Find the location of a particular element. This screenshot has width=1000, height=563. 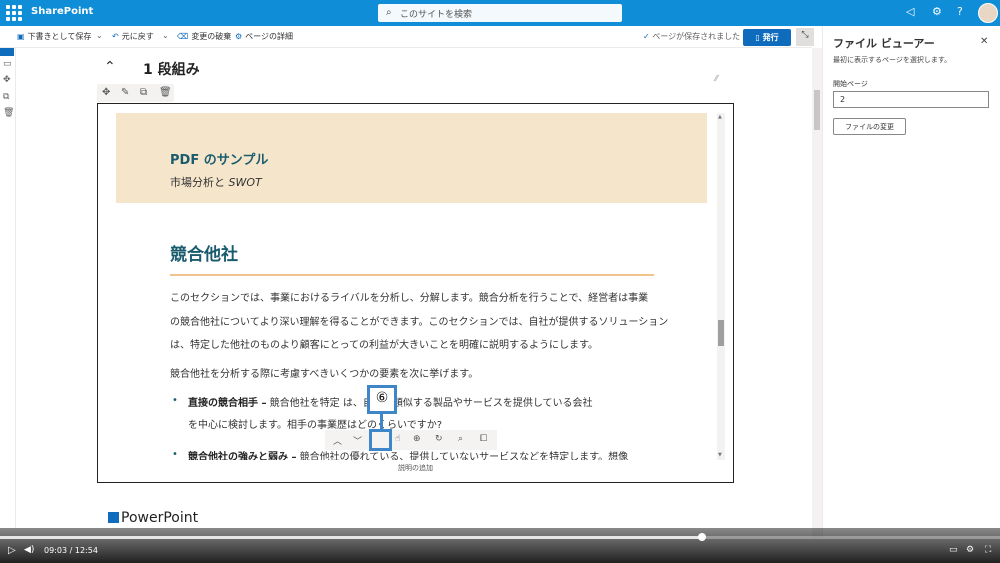

pdf-paragraph: 競合他社を分析する際に考慮すべきいくつかの要素を次に挙げます。 is located at coordinates (324, 374).